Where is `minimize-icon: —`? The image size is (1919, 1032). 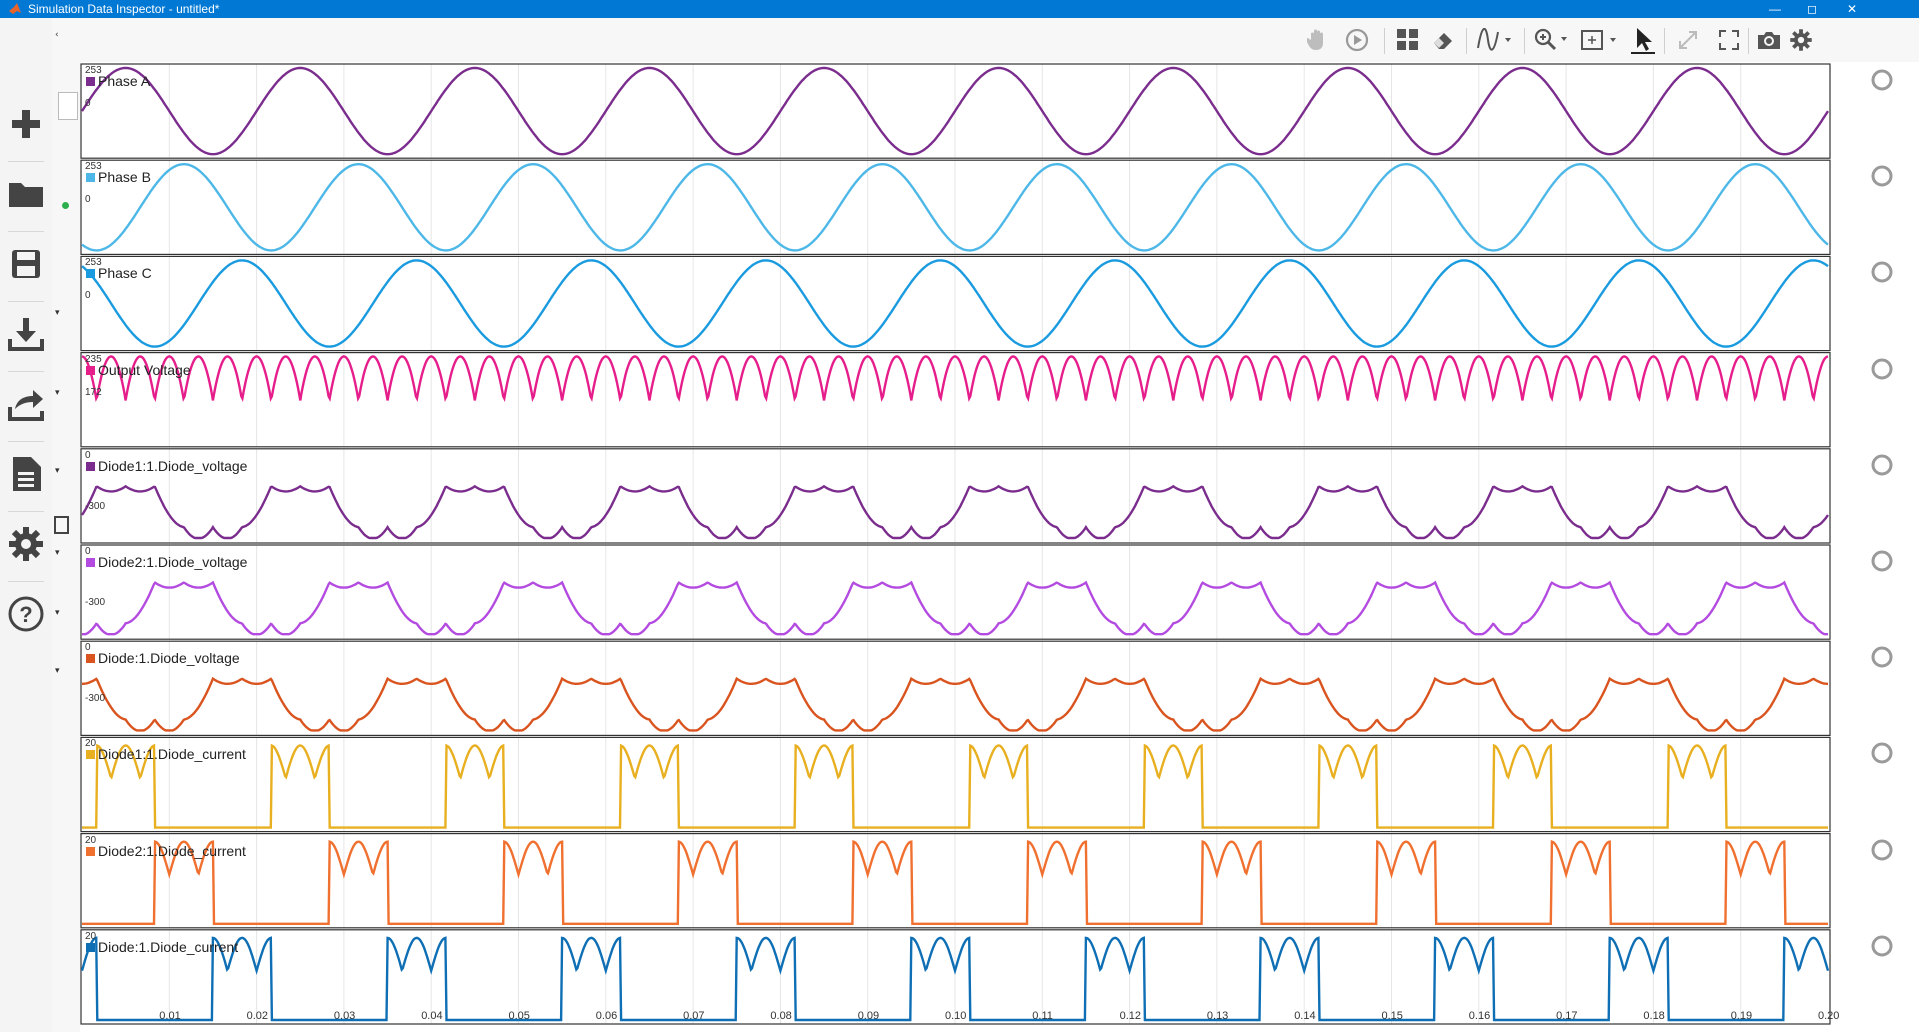 minimize-icon: — is located at coordinates (1775, 9).